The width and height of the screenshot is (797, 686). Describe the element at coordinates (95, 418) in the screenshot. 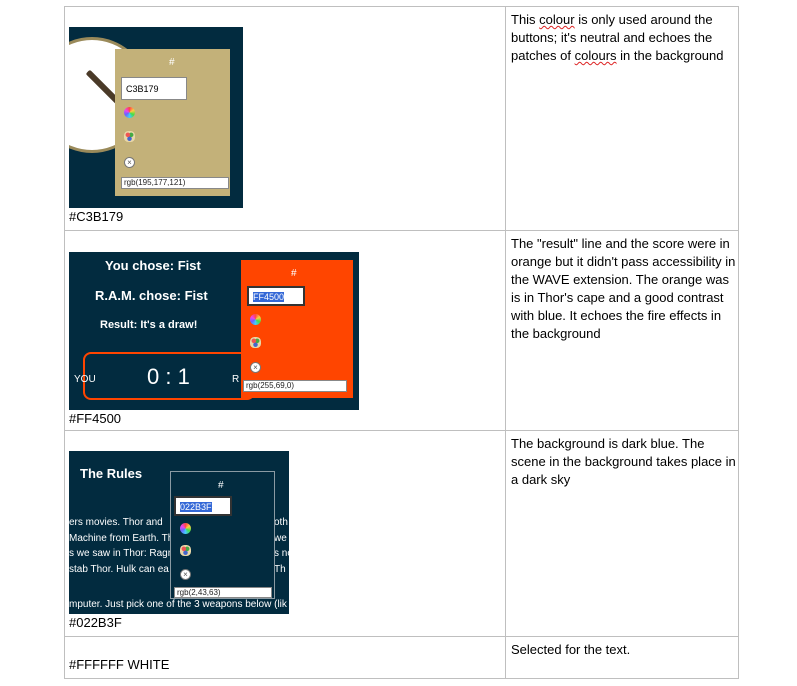

I see `hex-label: #FF4500` at that location.